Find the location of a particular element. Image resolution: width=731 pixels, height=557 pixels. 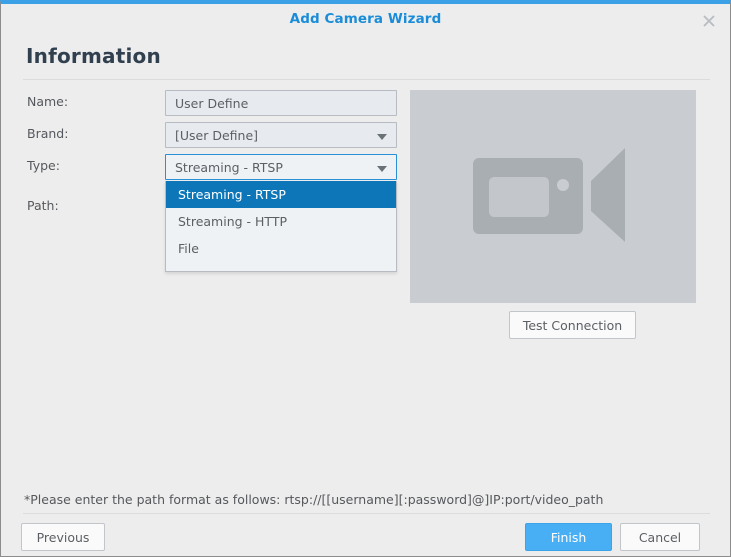

dropdown-option-file: File is located at coordinates (281, 248).